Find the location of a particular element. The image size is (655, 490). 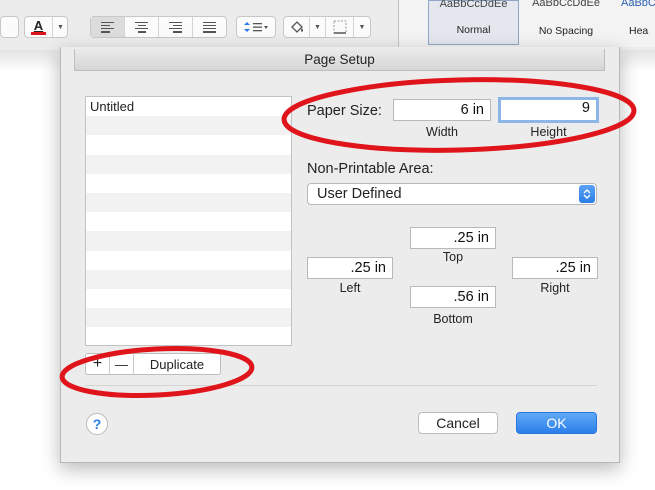

style-label: No Spacing is located at coordinates (566, 31).